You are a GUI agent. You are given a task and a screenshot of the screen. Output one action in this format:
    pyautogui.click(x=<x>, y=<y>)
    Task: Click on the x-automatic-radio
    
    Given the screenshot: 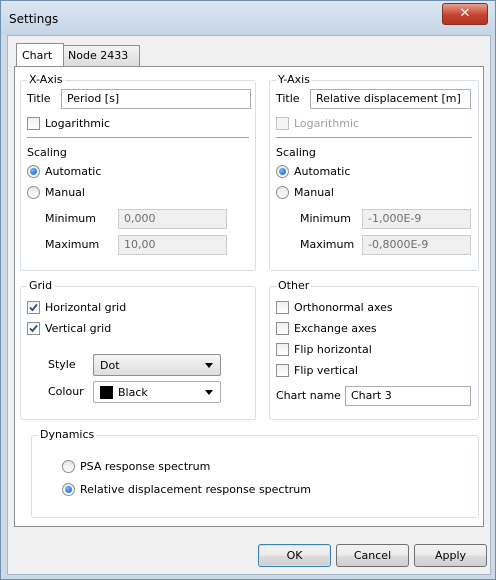 What is the action you would take?
    pyautogui.click(x=33, y=171)
    